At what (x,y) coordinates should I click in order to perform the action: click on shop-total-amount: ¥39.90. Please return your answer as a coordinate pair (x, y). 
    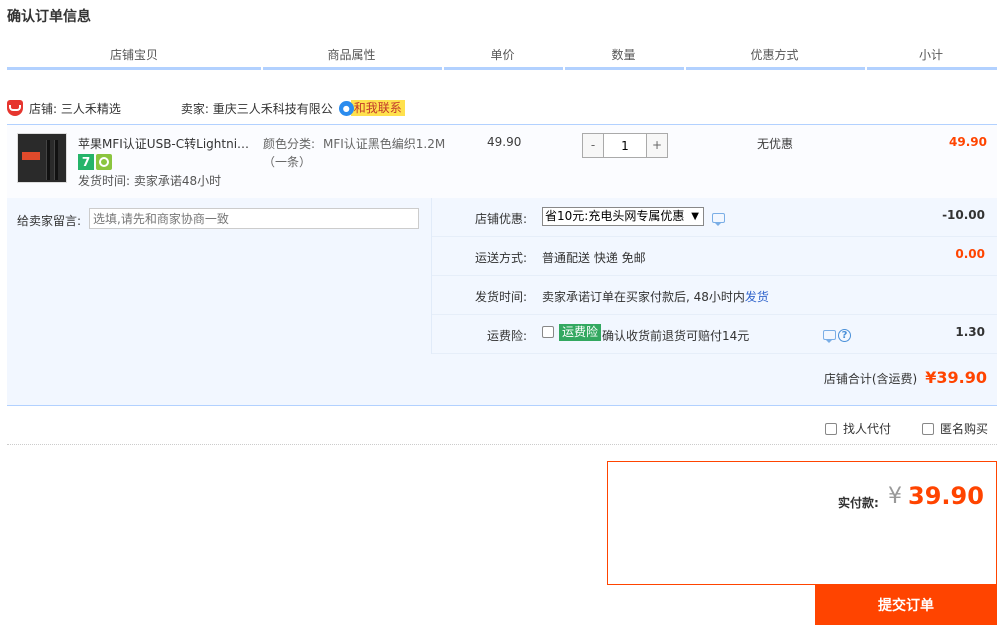
    Looking at the image, I should click on (956, 377).